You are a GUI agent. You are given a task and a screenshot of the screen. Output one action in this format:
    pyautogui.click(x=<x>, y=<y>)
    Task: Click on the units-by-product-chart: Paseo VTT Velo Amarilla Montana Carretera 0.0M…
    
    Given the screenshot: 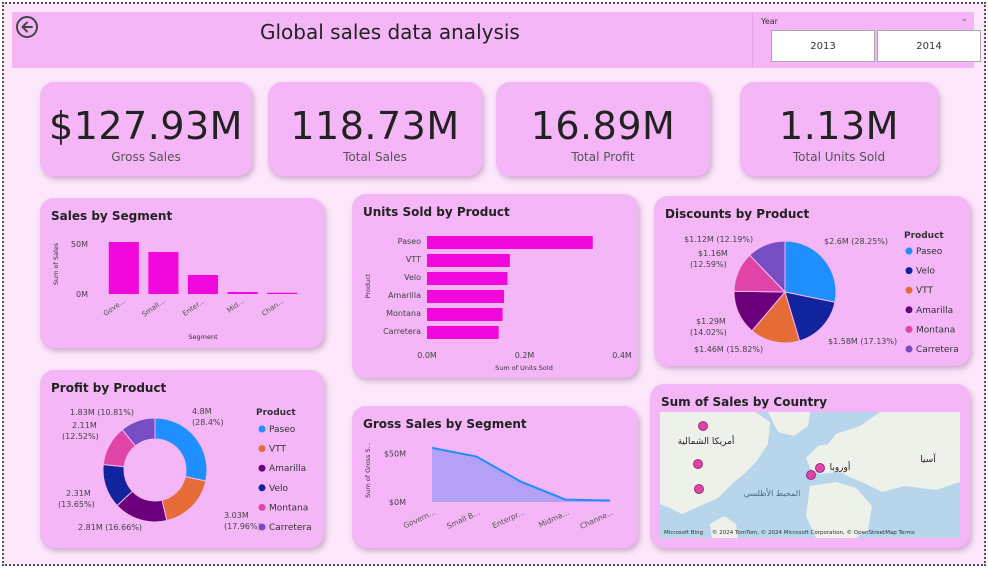 What is the action you would take?
    pyautogui.click(x=498, y=304)
    